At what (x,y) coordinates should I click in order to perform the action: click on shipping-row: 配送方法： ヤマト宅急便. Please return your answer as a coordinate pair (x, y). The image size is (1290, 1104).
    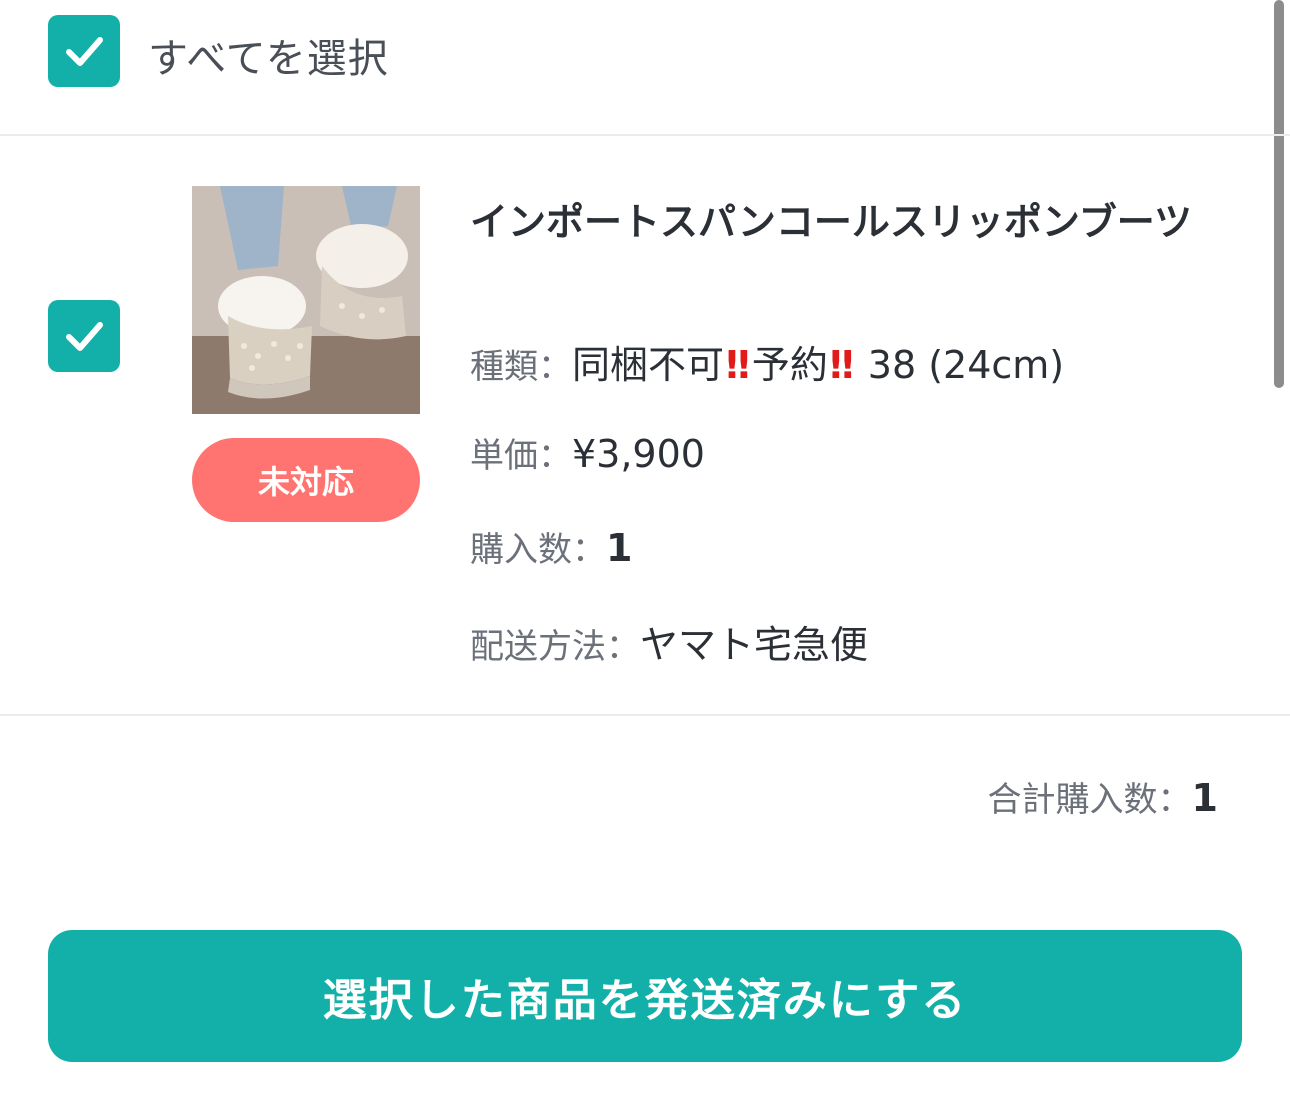
    Looking at the image, I should click on (669, 641).